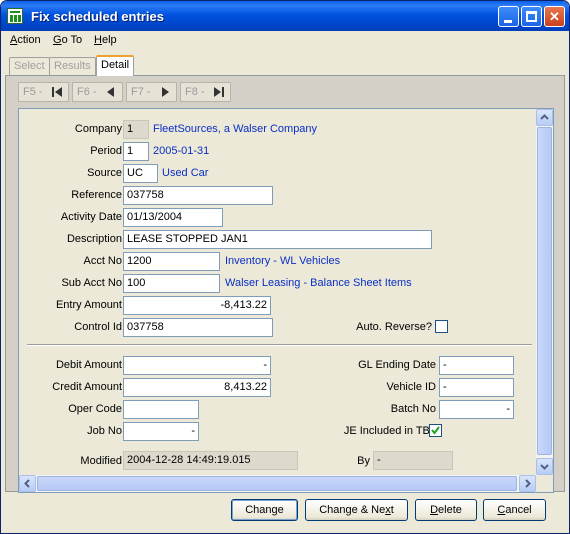  Describe the element at coordinates (95, 409) in the screenshot. I see `oper-code-label: Oper Code` at that location.